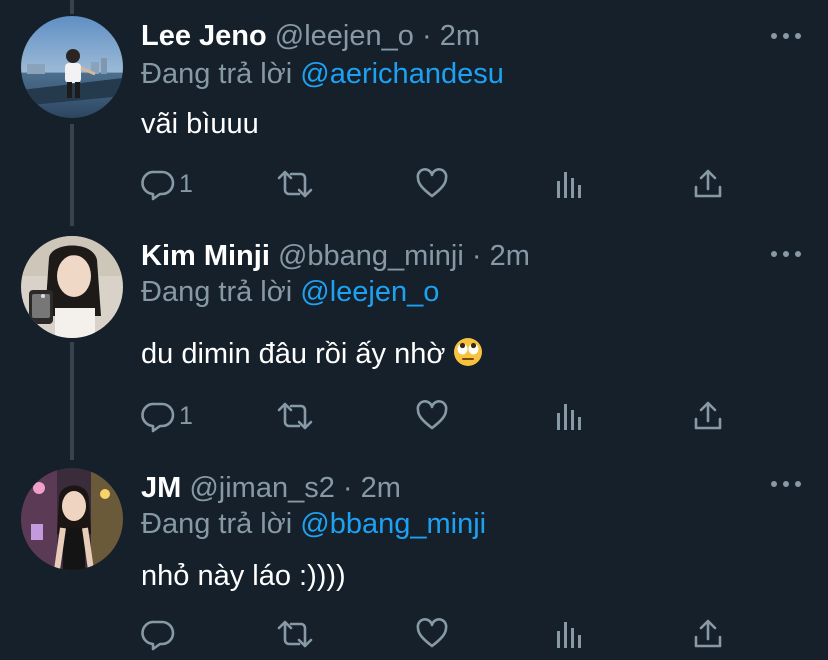  Describe the element at coordinates (243, 576) in the screenshot. I see `tweet-text: nhỏ này láo :))))` at that location.